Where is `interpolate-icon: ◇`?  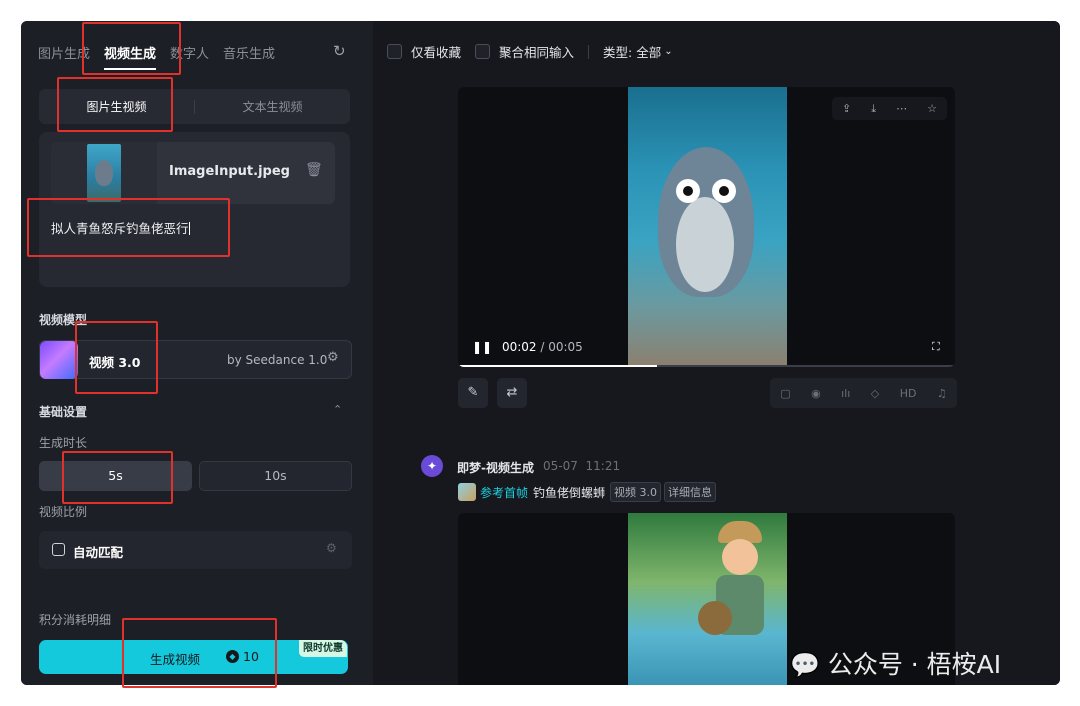
interpolate-icon: ◇ is located at coordinates (875, 393).